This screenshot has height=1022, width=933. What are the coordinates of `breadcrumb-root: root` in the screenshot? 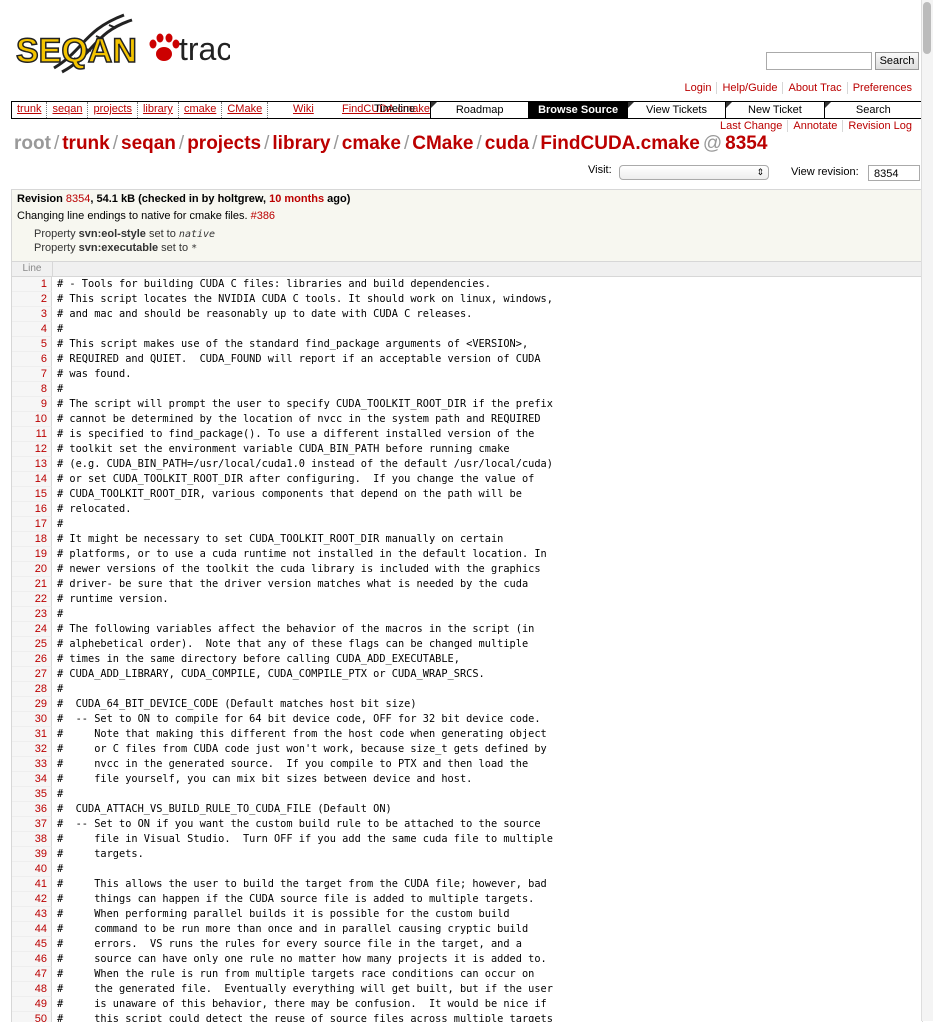 It's located at (32, 143).